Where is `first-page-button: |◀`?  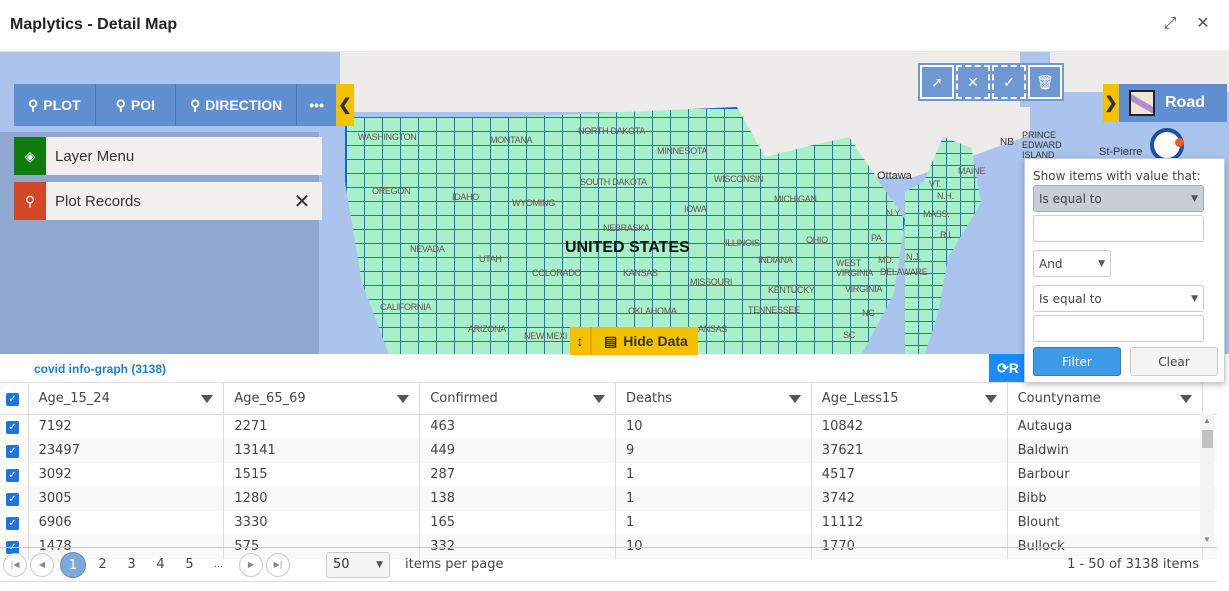
first-page-button: |◀ is located at coordinates (15, 564).